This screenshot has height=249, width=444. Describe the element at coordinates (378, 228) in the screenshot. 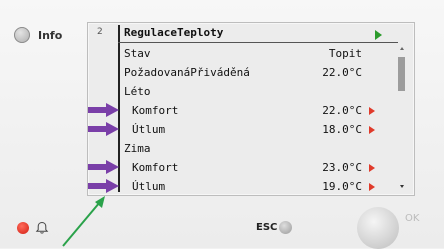

I see `ok-button` at that location.